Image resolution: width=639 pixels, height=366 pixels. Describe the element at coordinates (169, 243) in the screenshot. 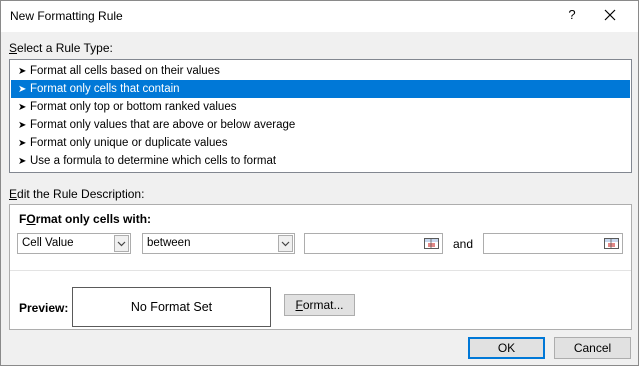

I see `operator-value: between` at that location.